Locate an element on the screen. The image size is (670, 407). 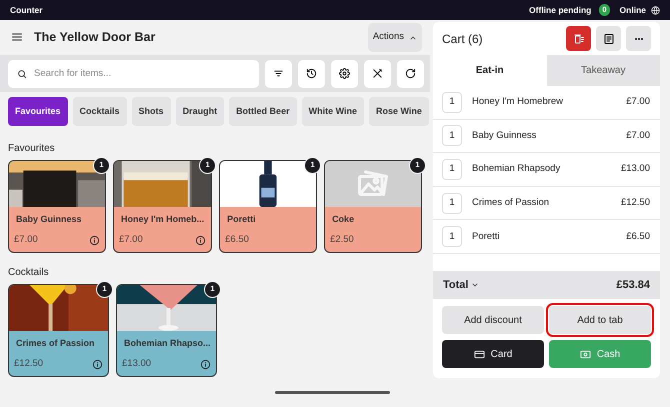
refresh-button is located at coordinates (410, 74).